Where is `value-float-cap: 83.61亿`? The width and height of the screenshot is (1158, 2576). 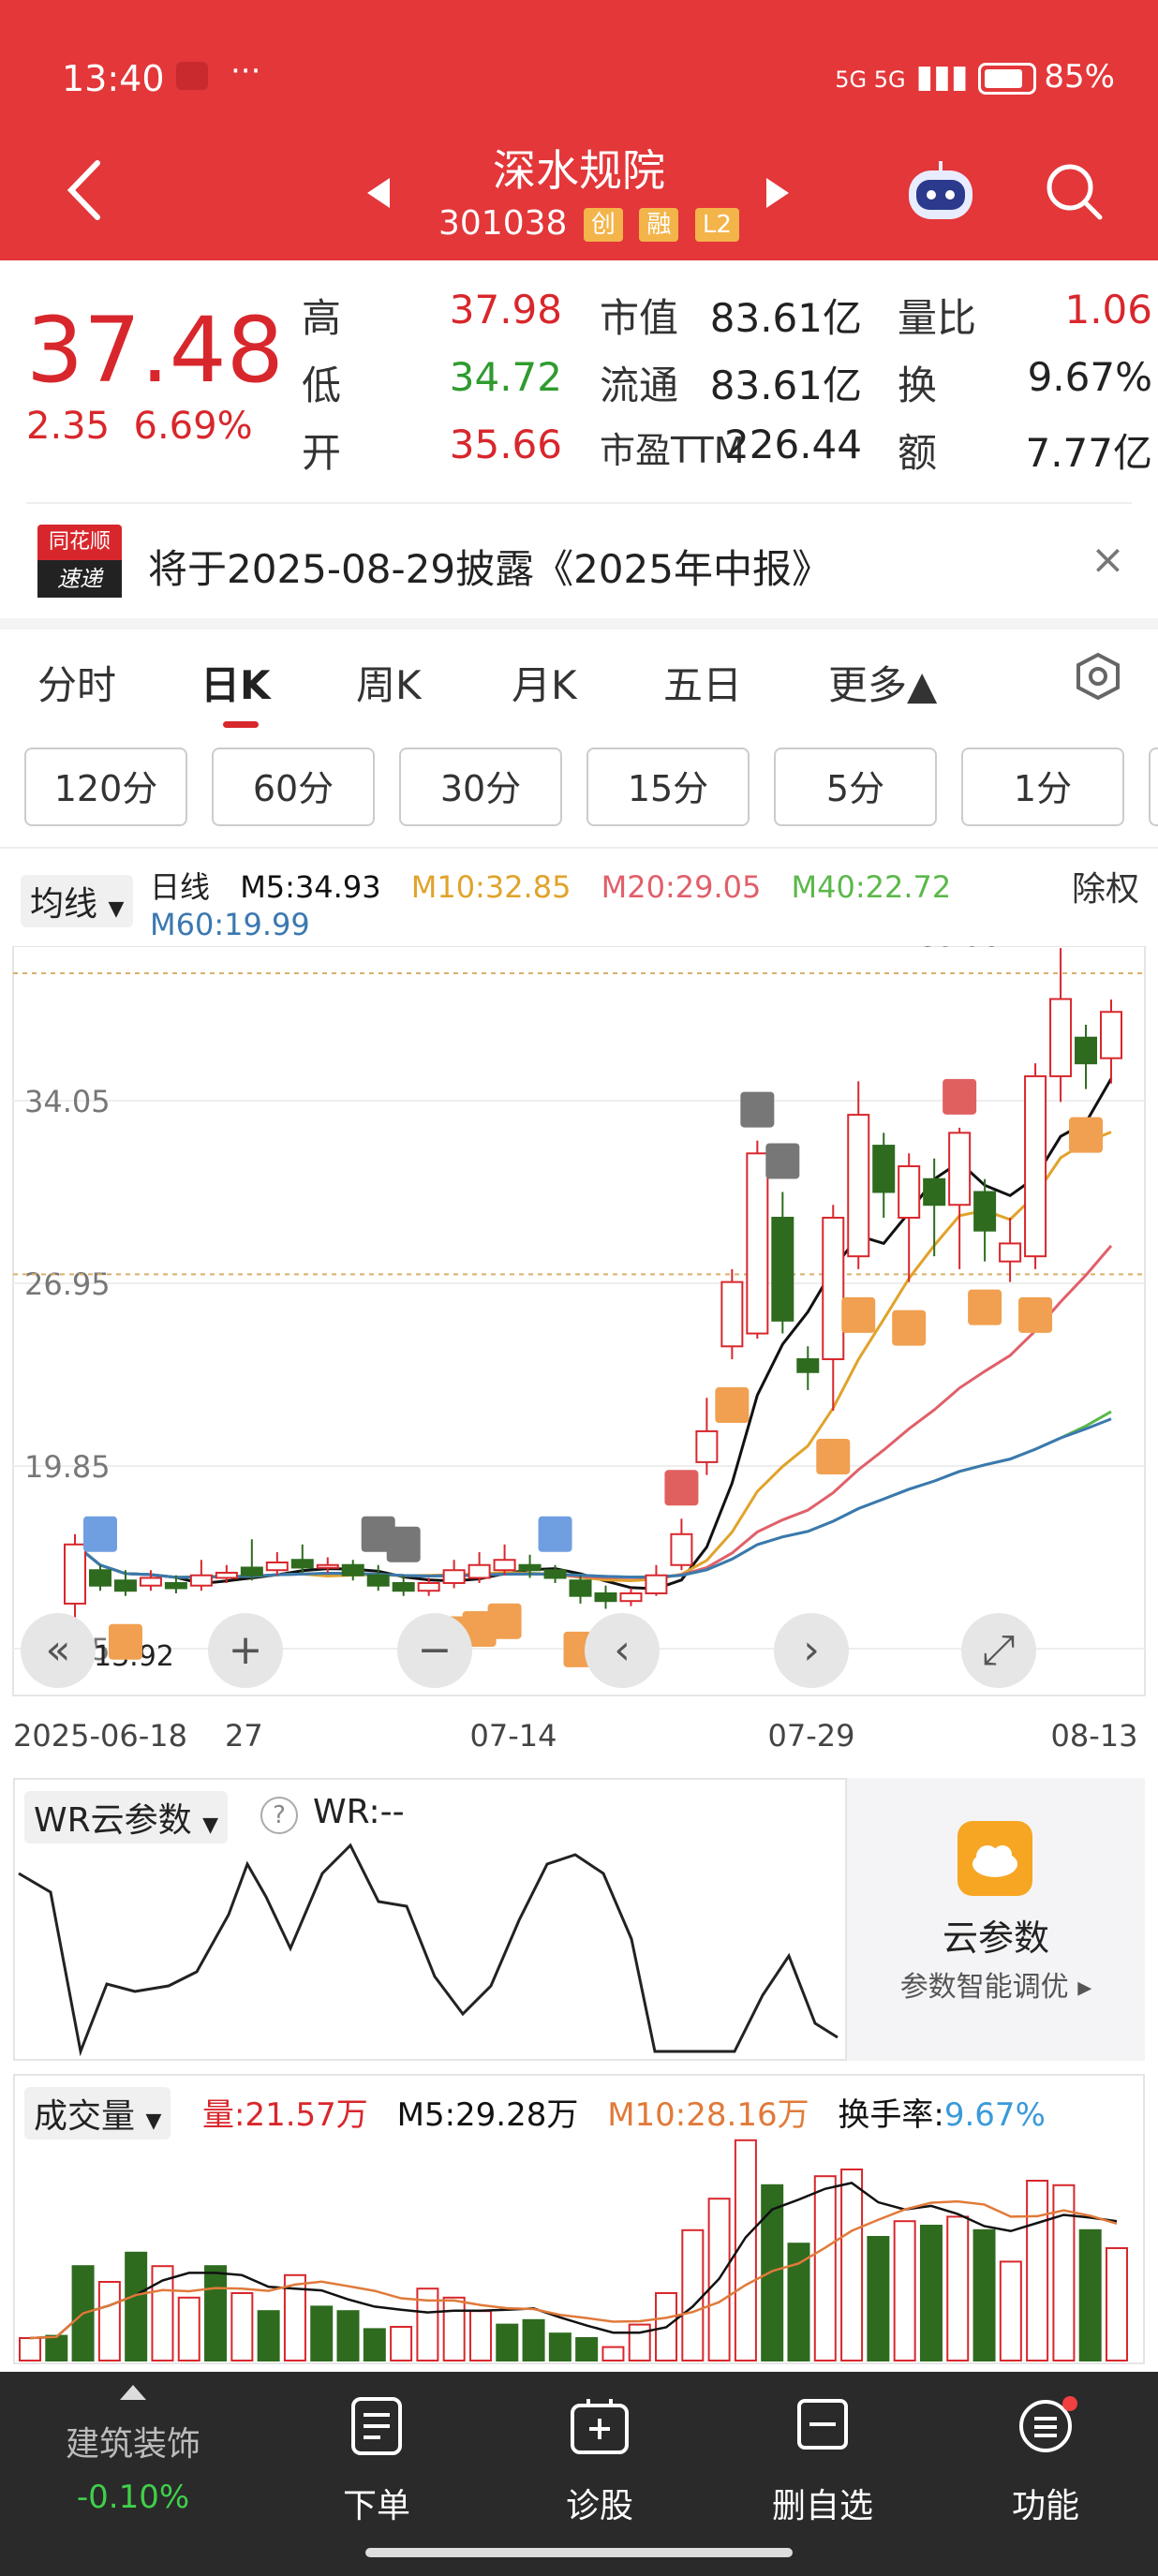 value-float-cap: 83.61亿 is located at coordinates (786, 386).